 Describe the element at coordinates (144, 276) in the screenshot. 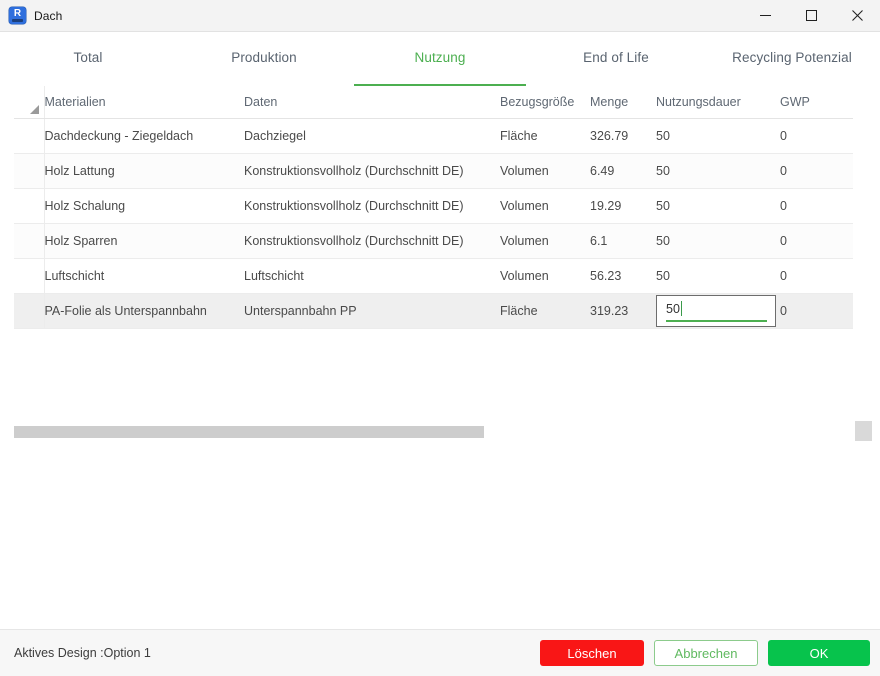

I see `cell-materialien: Luftschicht` at that location.